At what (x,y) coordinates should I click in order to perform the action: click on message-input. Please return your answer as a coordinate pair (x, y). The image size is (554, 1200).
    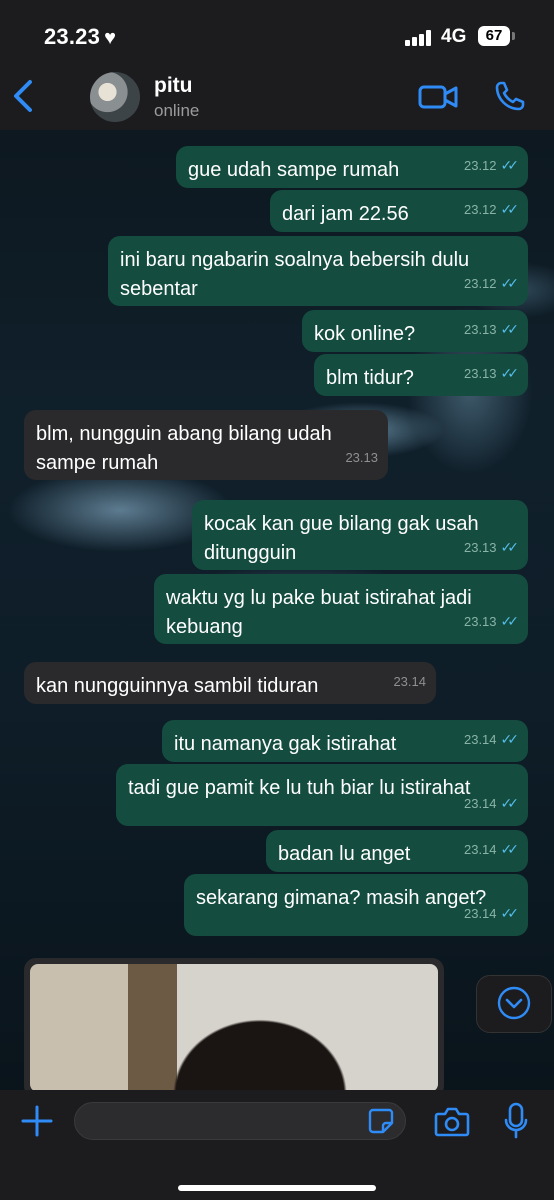
    Looking at the image, I should click on (240, 1121).